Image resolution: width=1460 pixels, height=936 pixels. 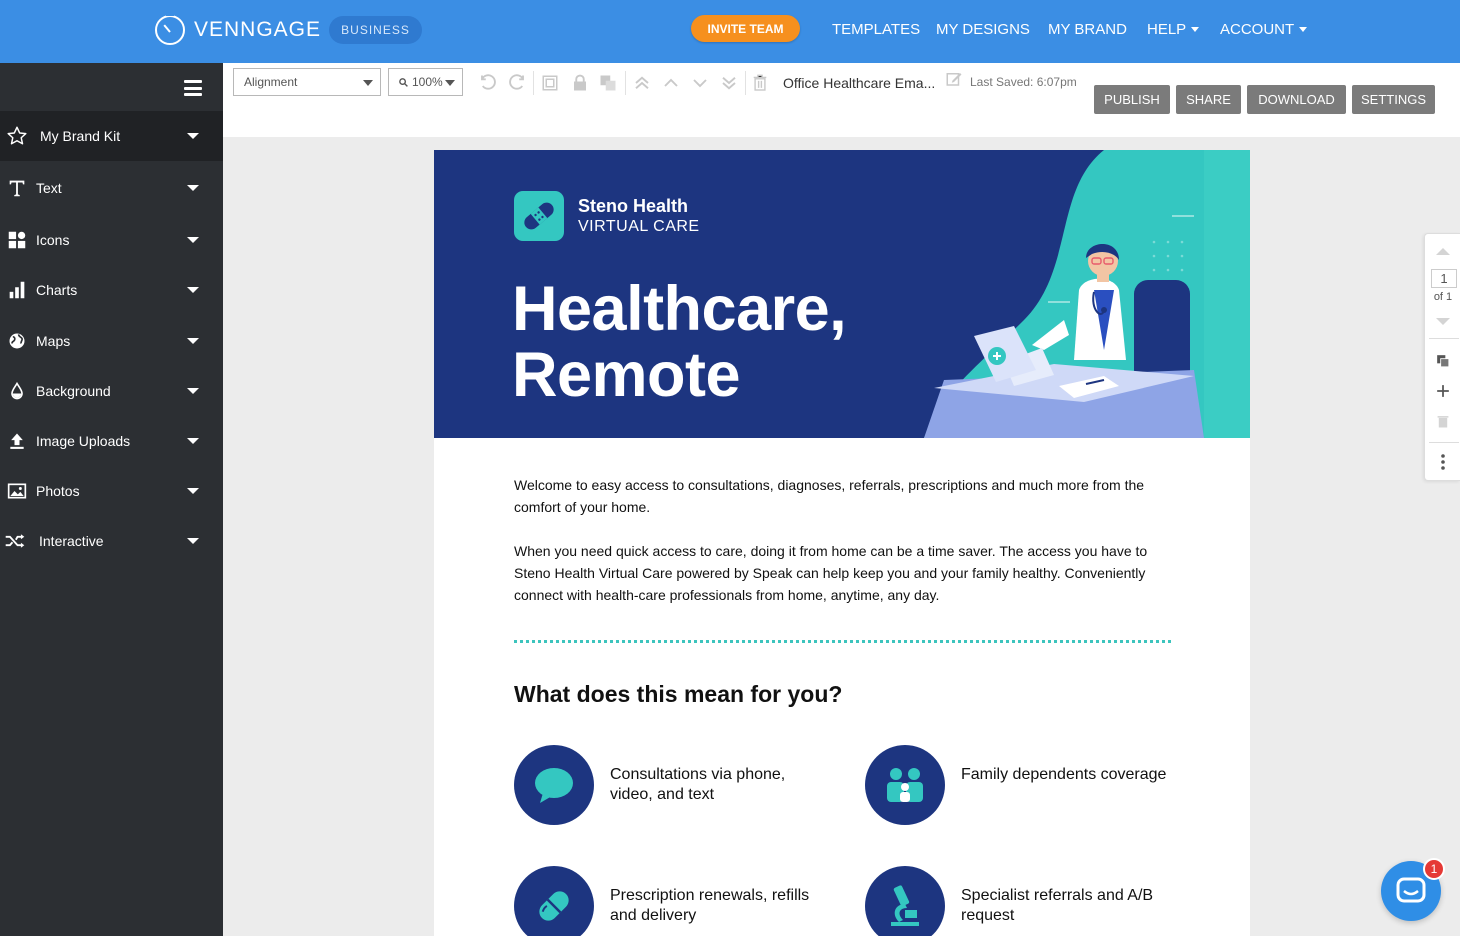 I want to click on sidebar-item-label: Image Uploads, so click(x=83, y=441).